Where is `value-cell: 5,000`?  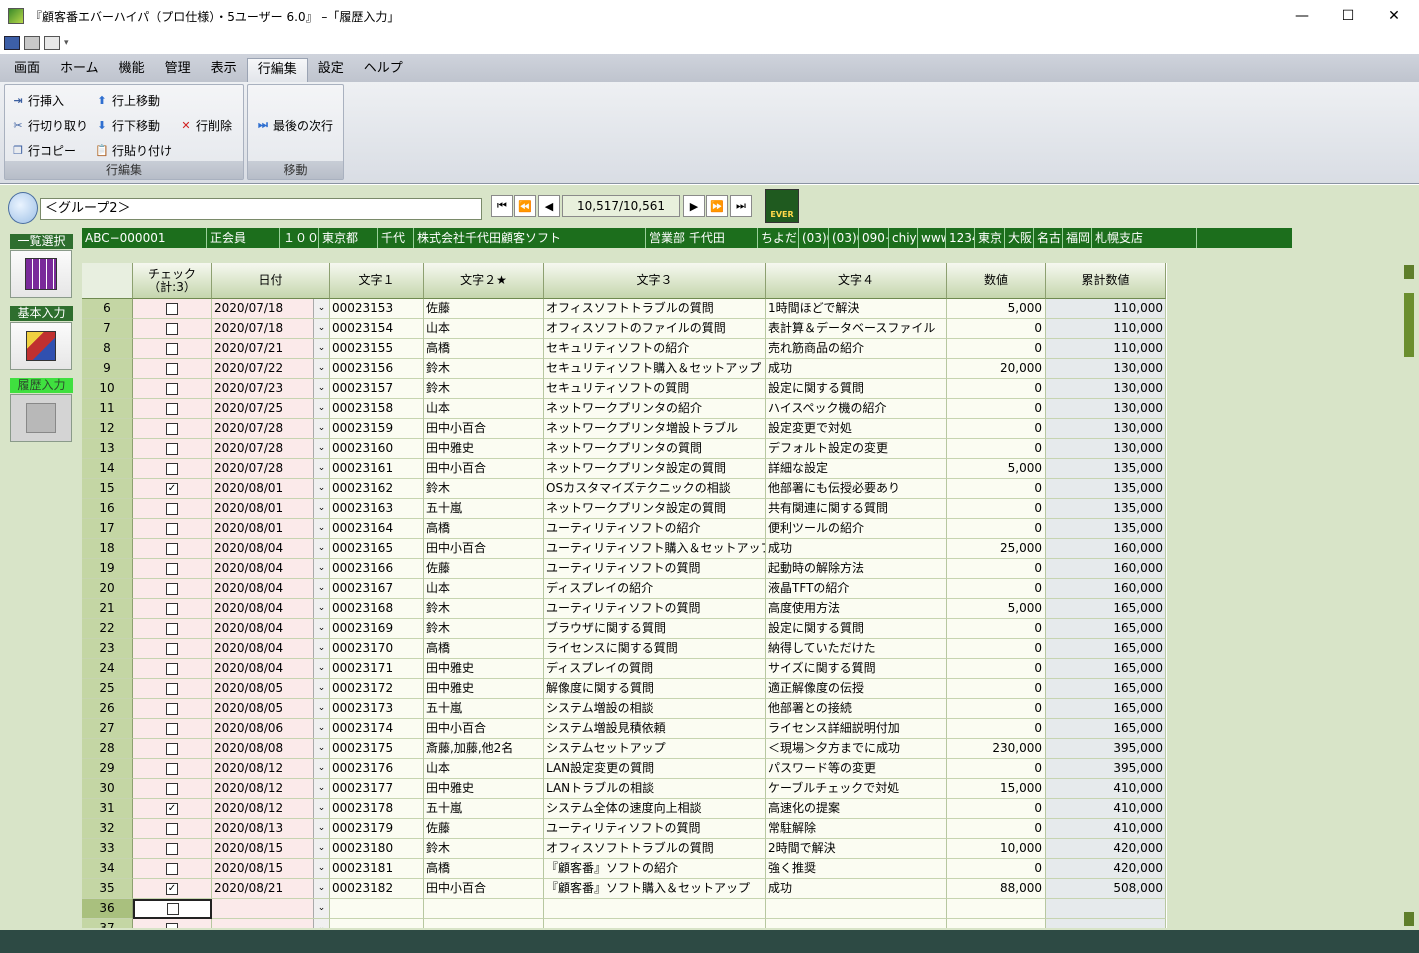
value-cell: 5,000 is located at coordinates (996, 309).